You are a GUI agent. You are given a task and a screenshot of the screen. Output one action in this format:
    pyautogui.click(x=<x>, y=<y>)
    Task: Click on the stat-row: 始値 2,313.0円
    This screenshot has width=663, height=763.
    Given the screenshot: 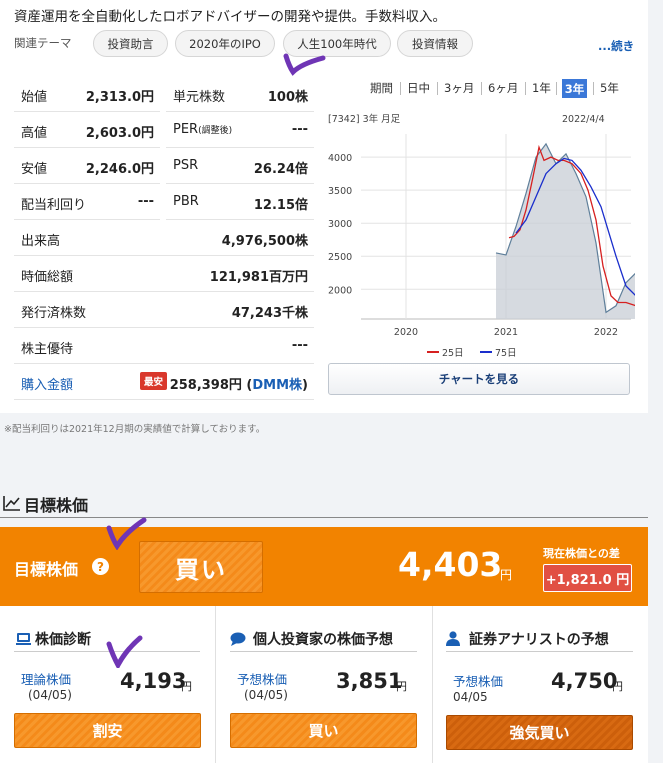 What is the action you would take?
    pyautogui.click(x=87, y=94)
    